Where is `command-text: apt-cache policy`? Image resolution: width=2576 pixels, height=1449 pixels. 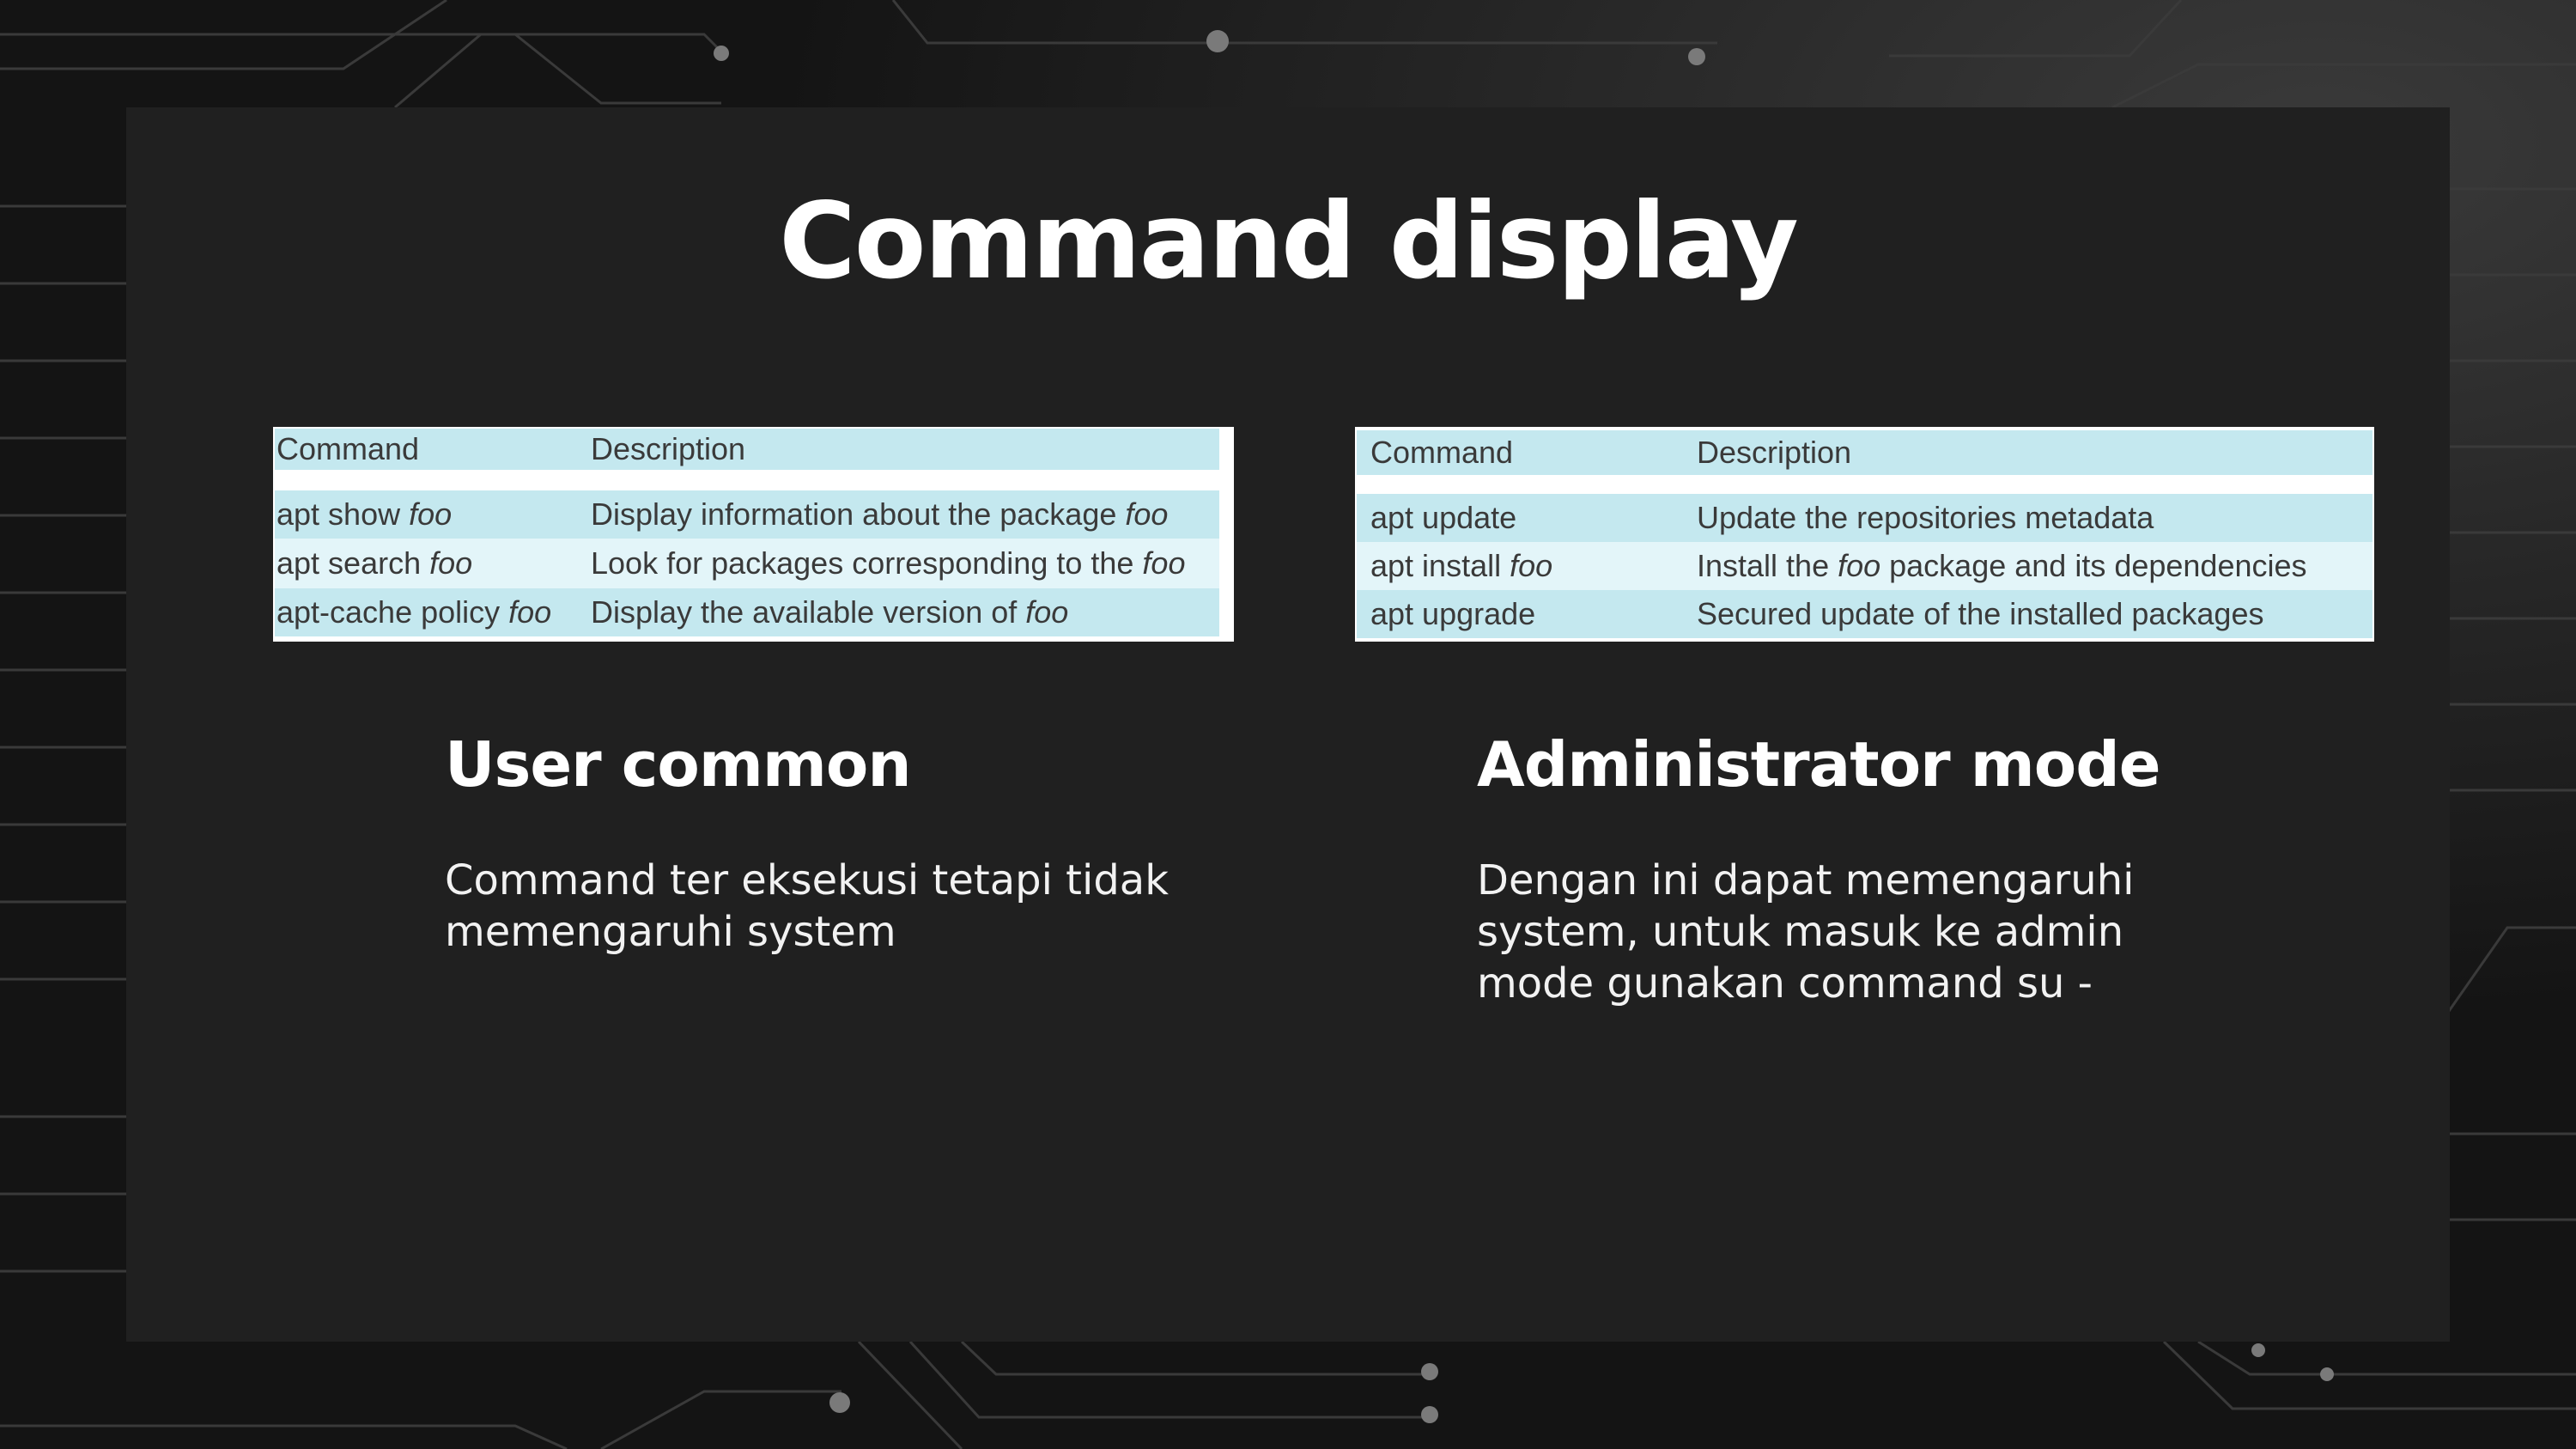 command-text: apt-cache policy is located at coordinates (392, 612).